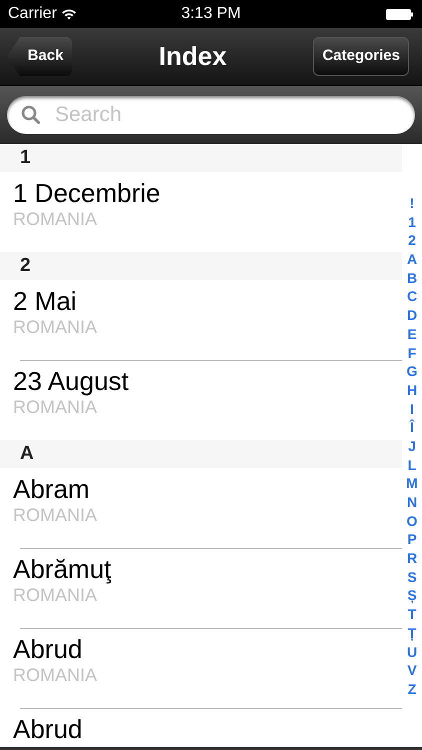 The height and width of the screenshot is (750, 422). I want to click on index-letter: N, so click(412, 502).